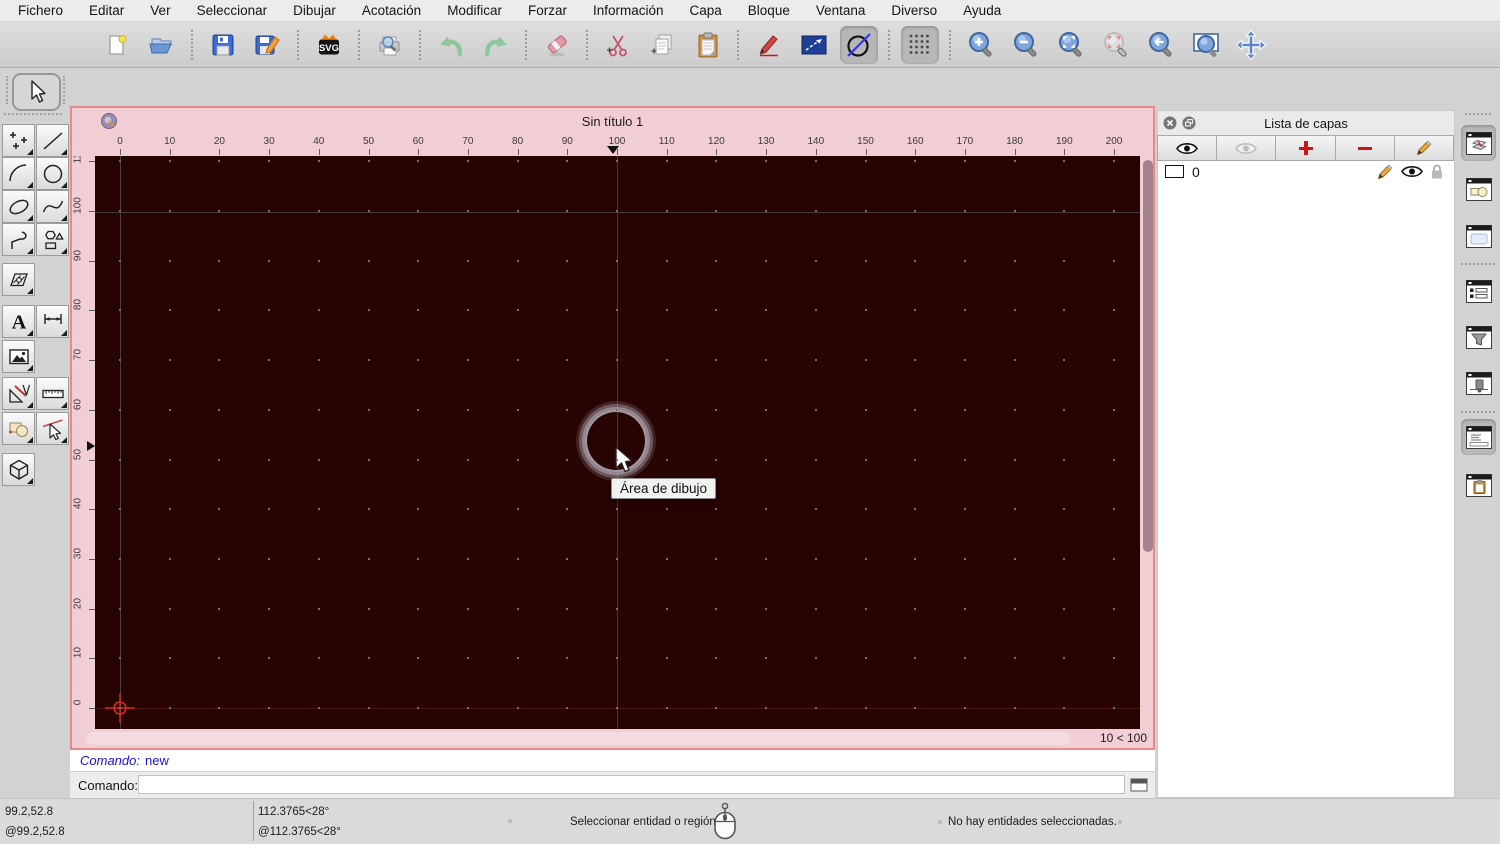  Describe the element at coordinates (329, 45) in the screenshot. I see `svg-export-button: SVG` at that location.